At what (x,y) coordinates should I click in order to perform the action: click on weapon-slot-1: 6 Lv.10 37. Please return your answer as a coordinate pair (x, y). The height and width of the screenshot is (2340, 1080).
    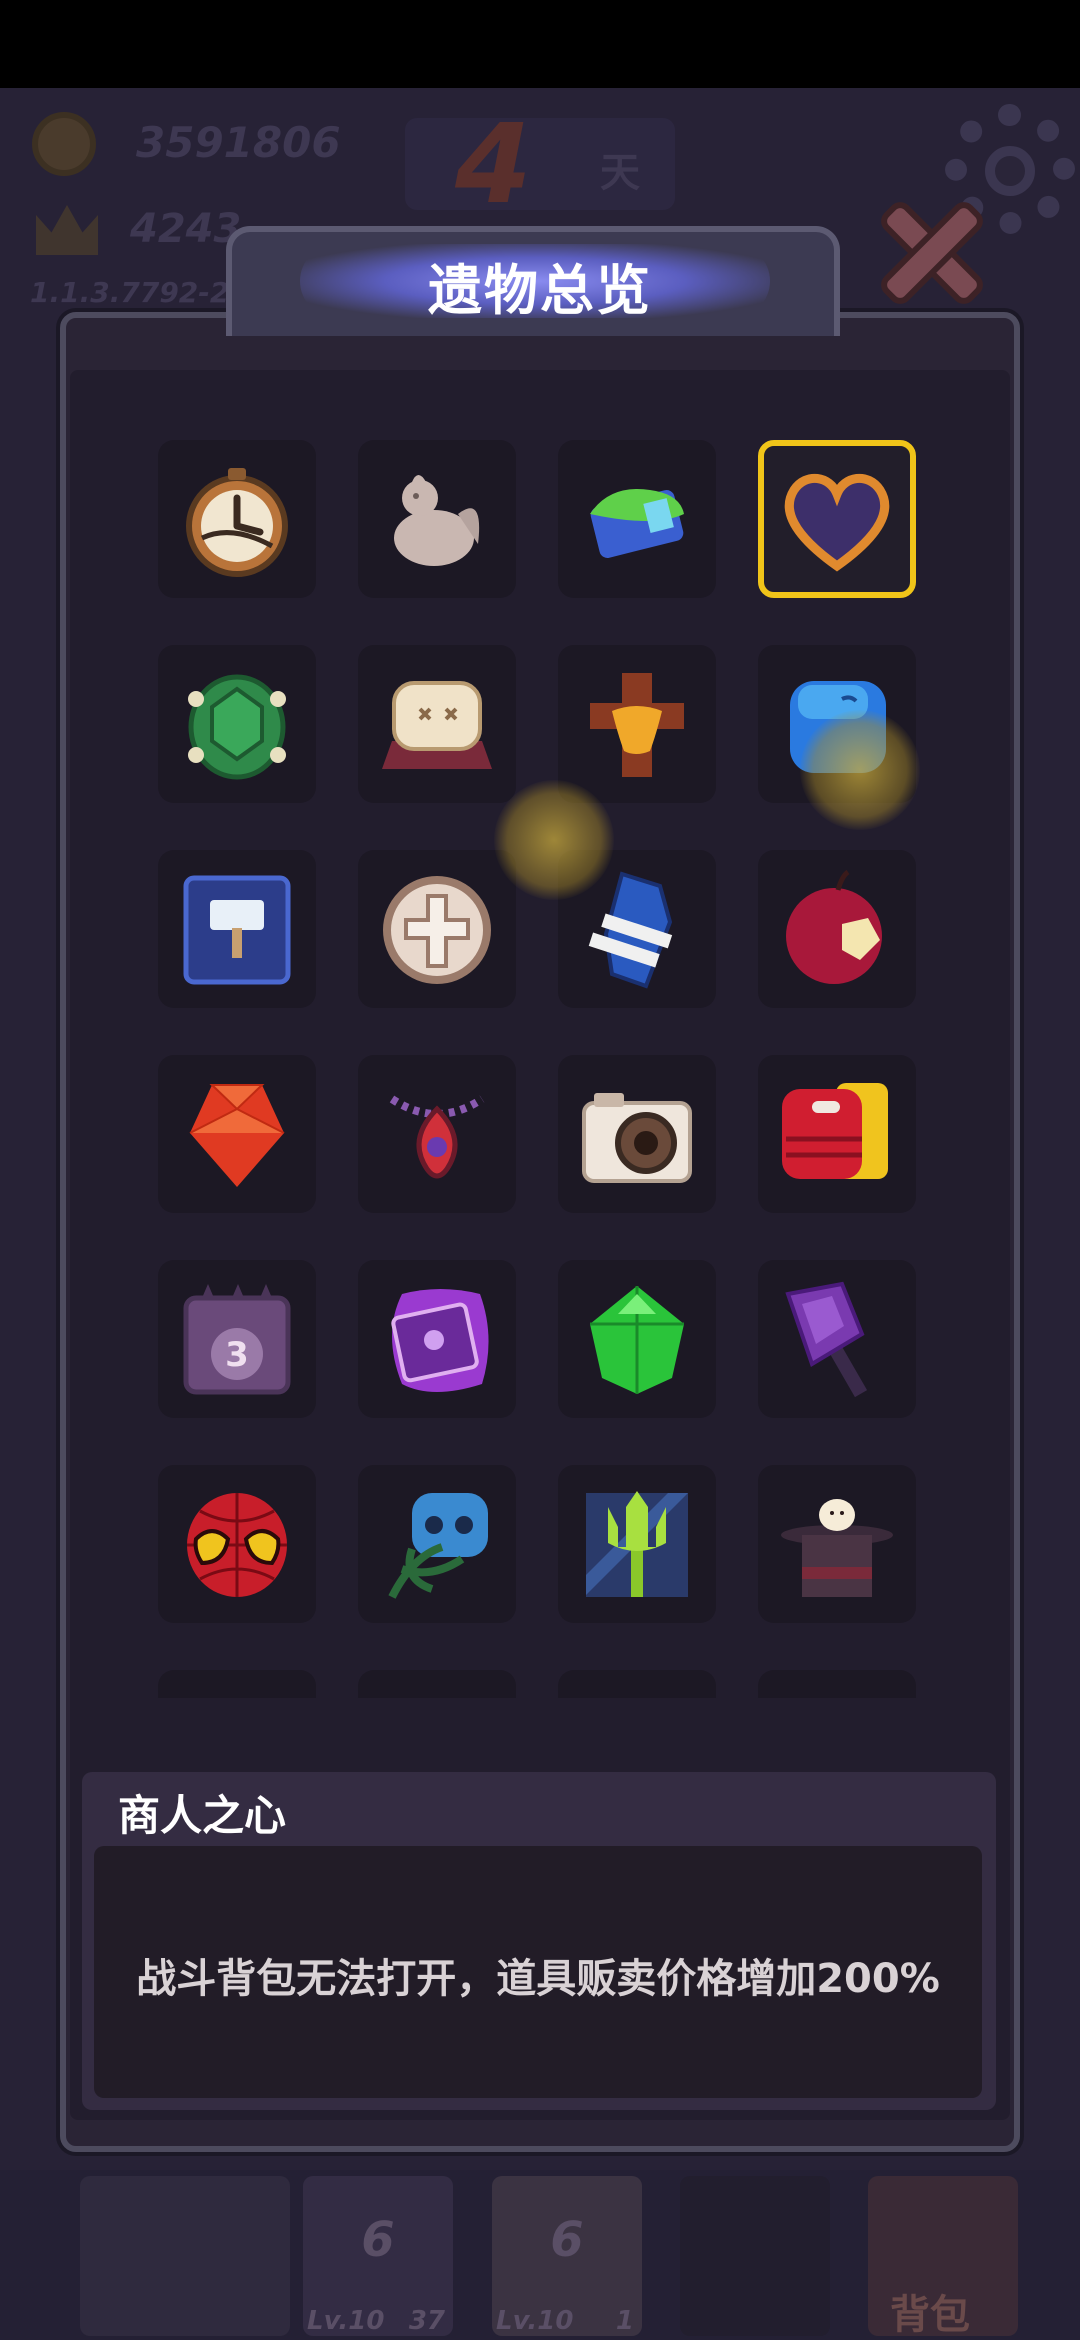
    Looking at the image, I should click on (378, 2256).